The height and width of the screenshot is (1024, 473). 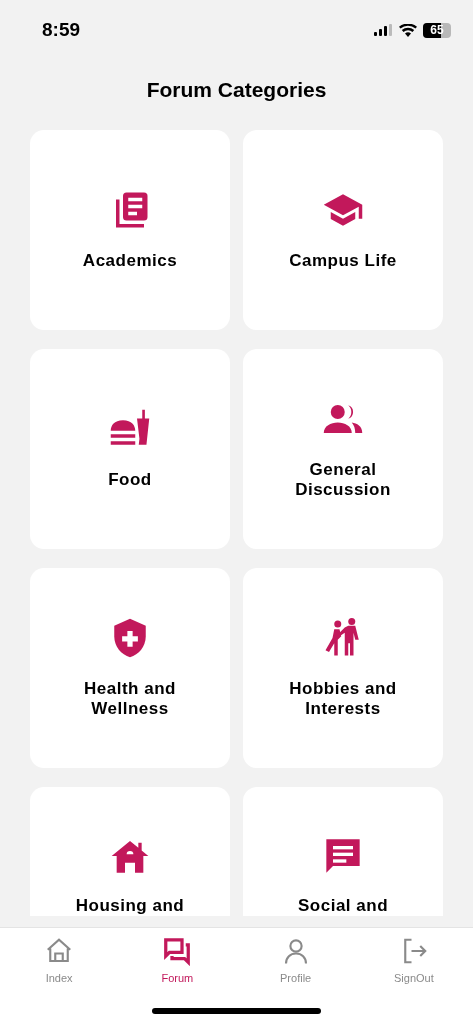 I want to click on signal-icon, so click(x=383, y=30).